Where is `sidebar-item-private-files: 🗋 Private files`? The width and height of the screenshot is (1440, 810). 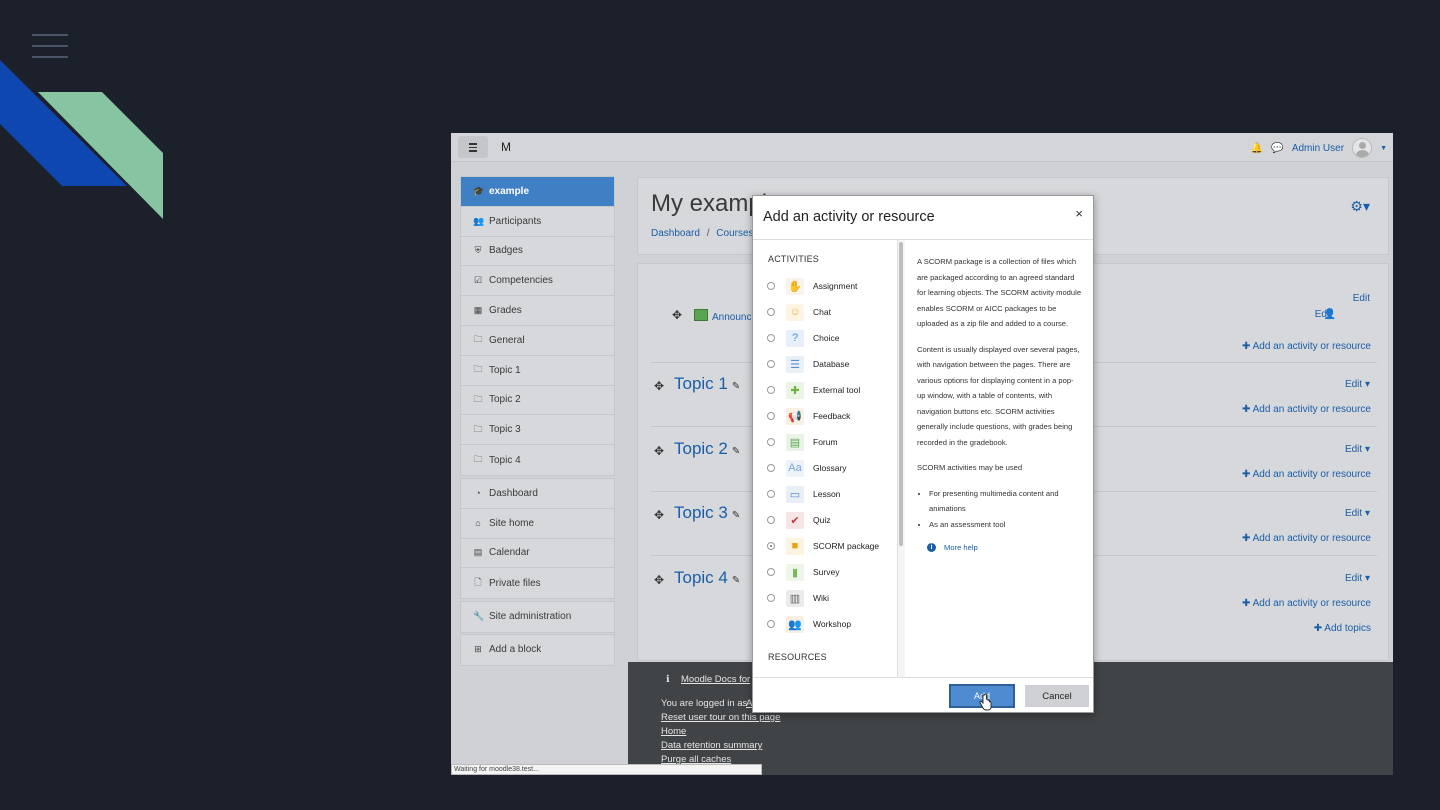 sidebar-item-private-files: 🗋 Private files is located at coordinates (537, 583).